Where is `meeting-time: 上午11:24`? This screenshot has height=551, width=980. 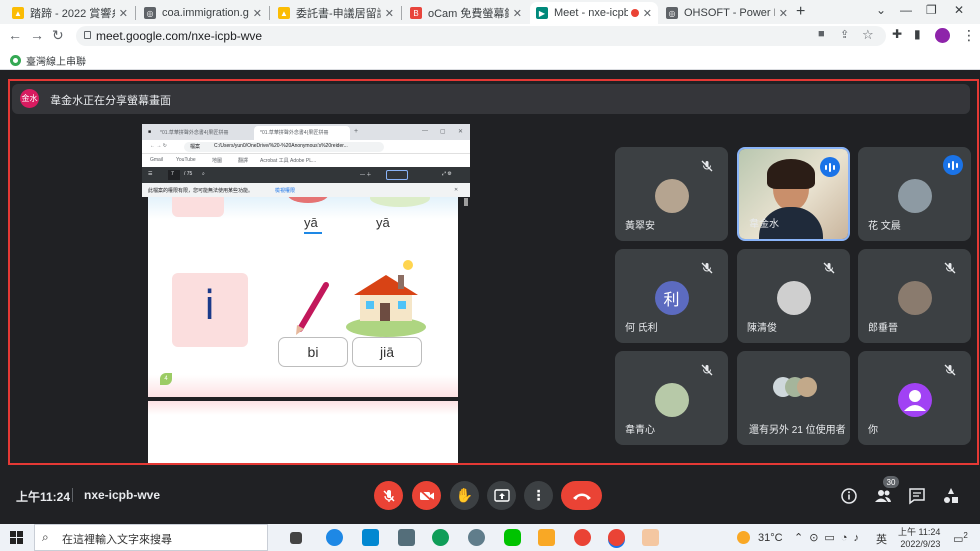
meeting-time: 上午11:24 is located at coordinates (43, 497).